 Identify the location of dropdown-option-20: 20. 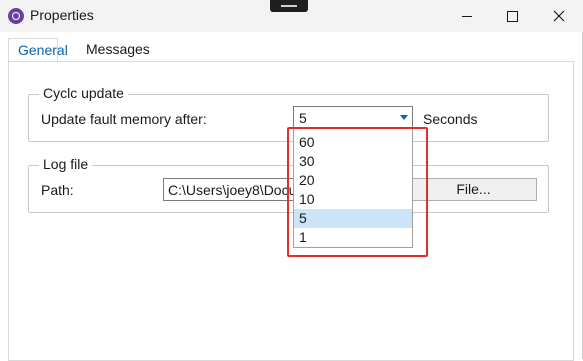
(353, 180).